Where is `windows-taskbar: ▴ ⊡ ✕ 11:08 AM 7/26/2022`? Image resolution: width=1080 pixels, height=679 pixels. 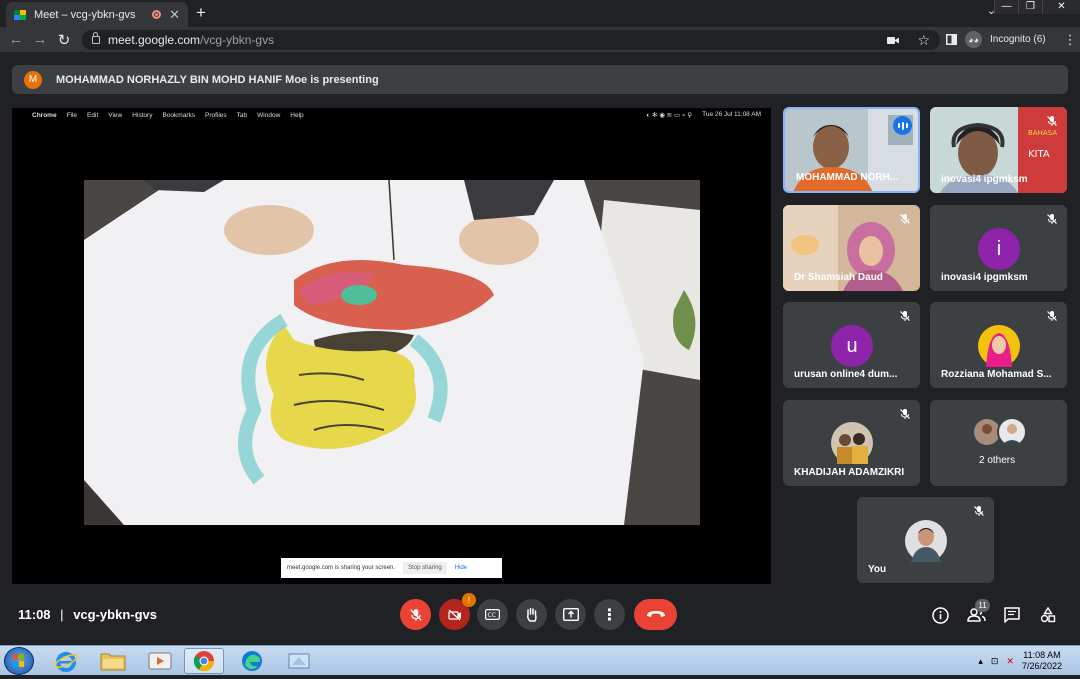 windows-taskbar: ▴ ⊡ ✕ 11:08 AM 7/26/2022 is located at coordinates (540, 660).